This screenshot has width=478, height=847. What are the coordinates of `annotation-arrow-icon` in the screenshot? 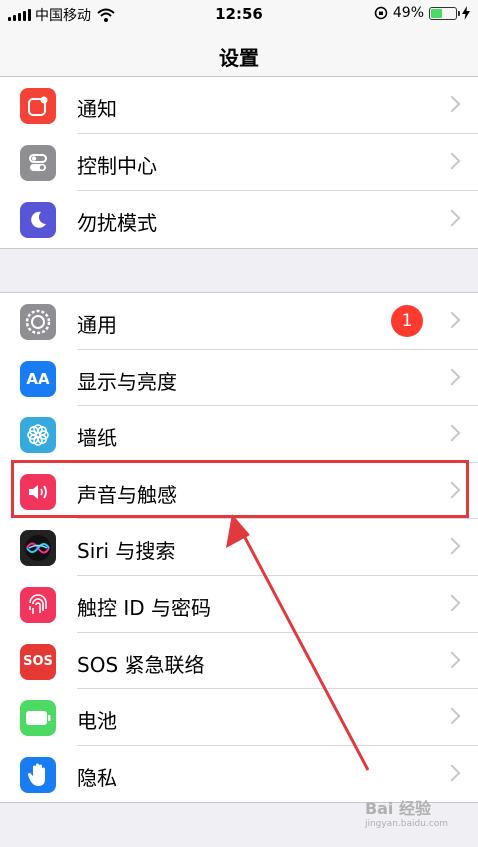 It's located at (298, 642).